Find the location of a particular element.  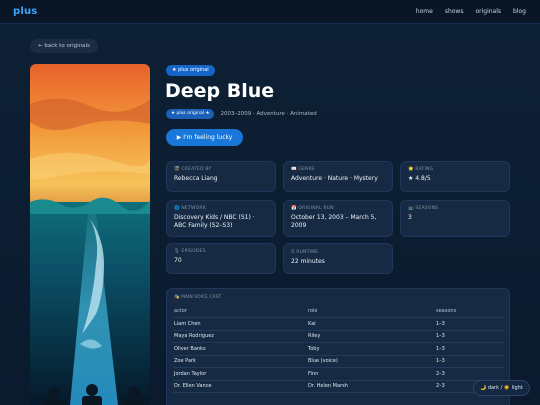

network-label: 🌐 NETWORK is located at coordinates (190, 208).